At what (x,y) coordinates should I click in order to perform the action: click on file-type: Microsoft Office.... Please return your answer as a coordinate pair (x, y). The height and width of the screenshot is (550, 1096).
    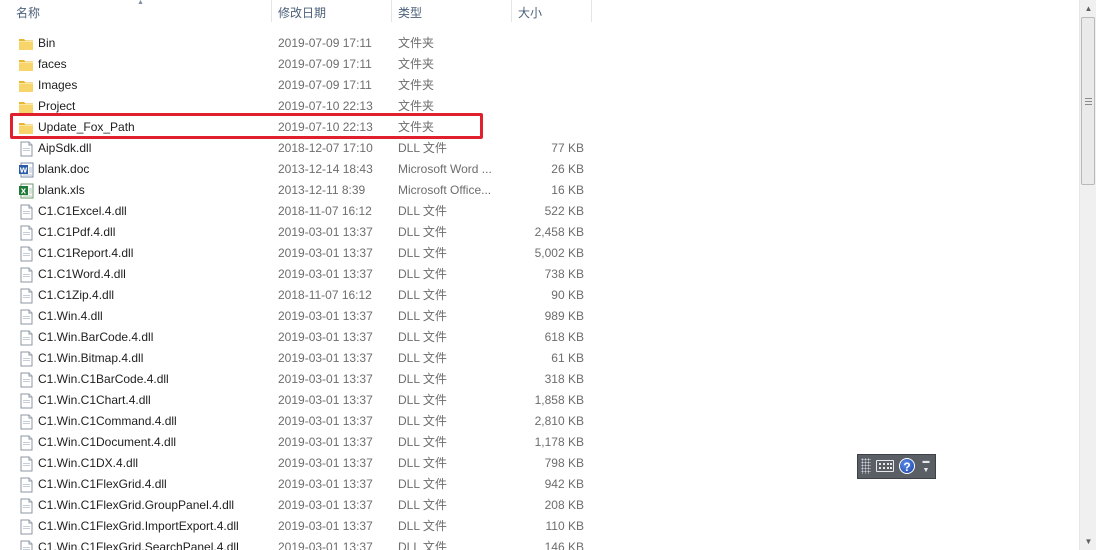
    Looking at the image, I should click on (445, 190).